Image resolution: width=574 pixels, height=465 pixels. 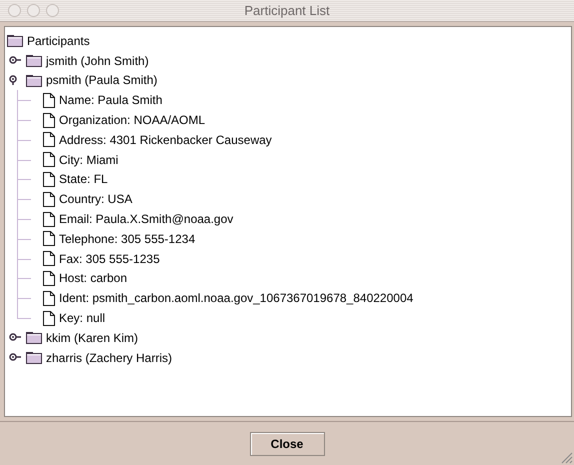 I want to click on tree-item: City: Miami, so click(x=88, y=159).